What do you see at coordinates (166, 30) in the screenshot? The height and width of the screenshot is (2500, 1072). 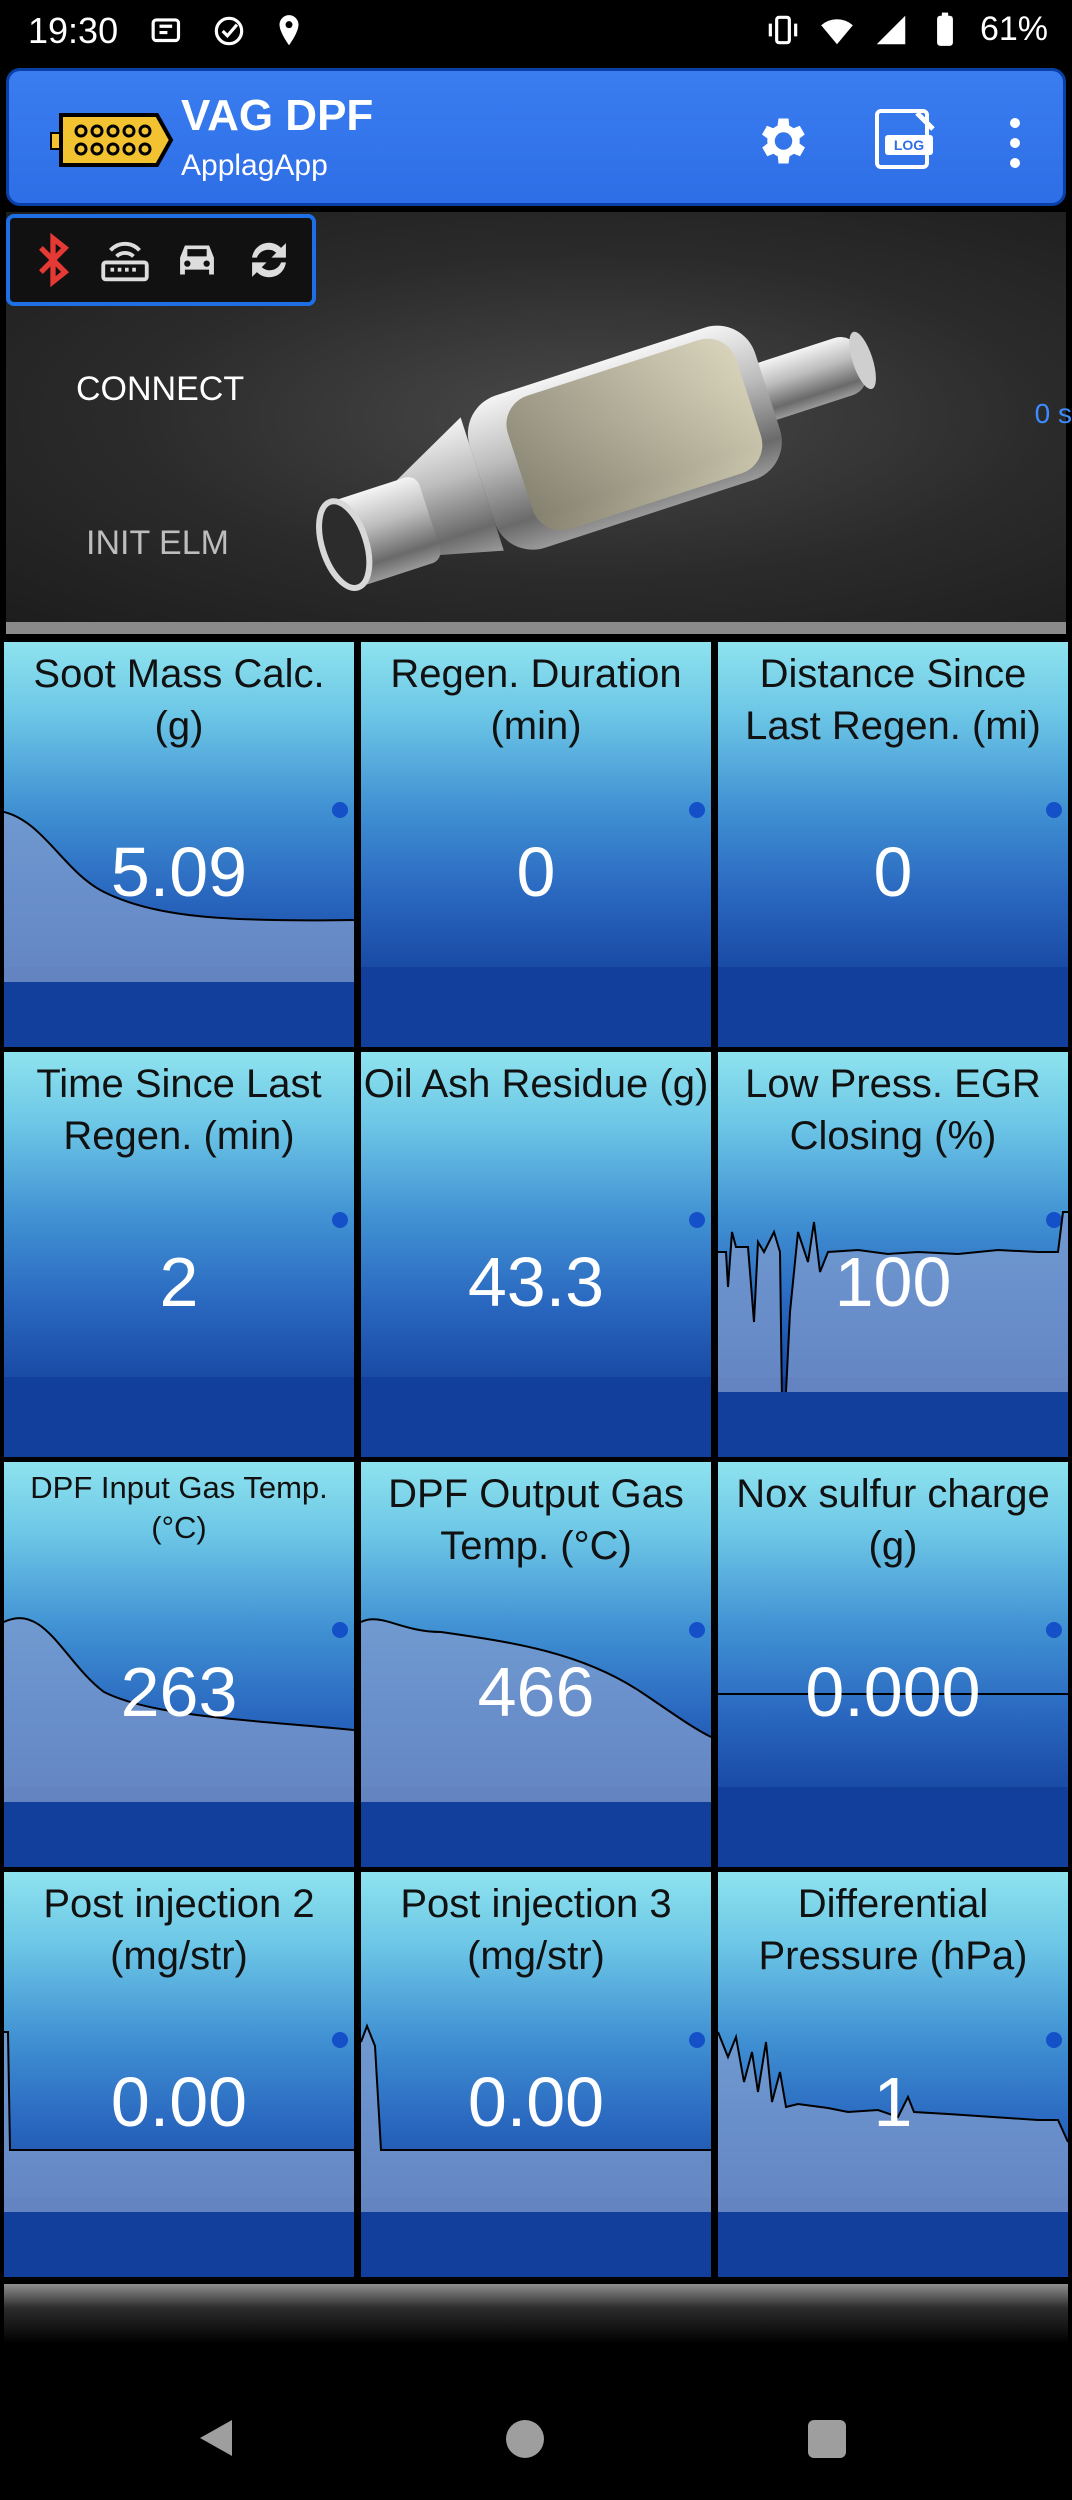 I see `messages-icon` at bounding box center [166, 30].